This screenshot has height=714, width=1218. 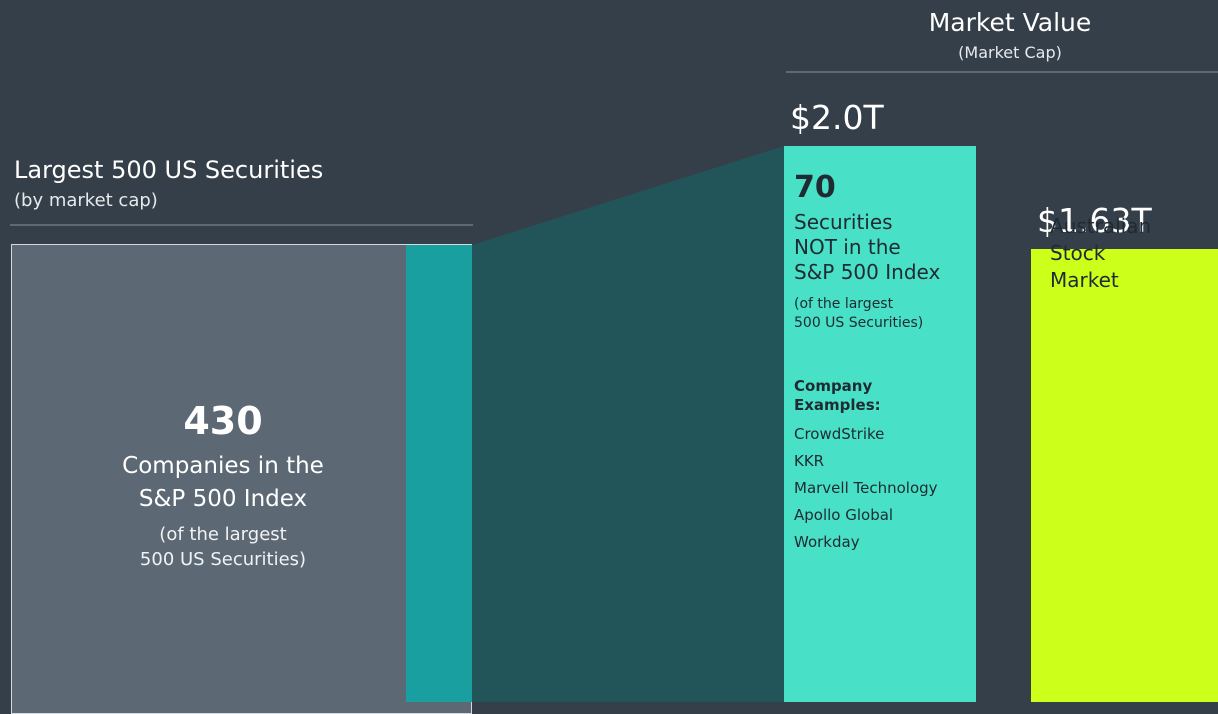 What do you see at coordinates (439, 473) in the screenshot?
I see `non-sp500-slice` at bounding box center [439, 473].